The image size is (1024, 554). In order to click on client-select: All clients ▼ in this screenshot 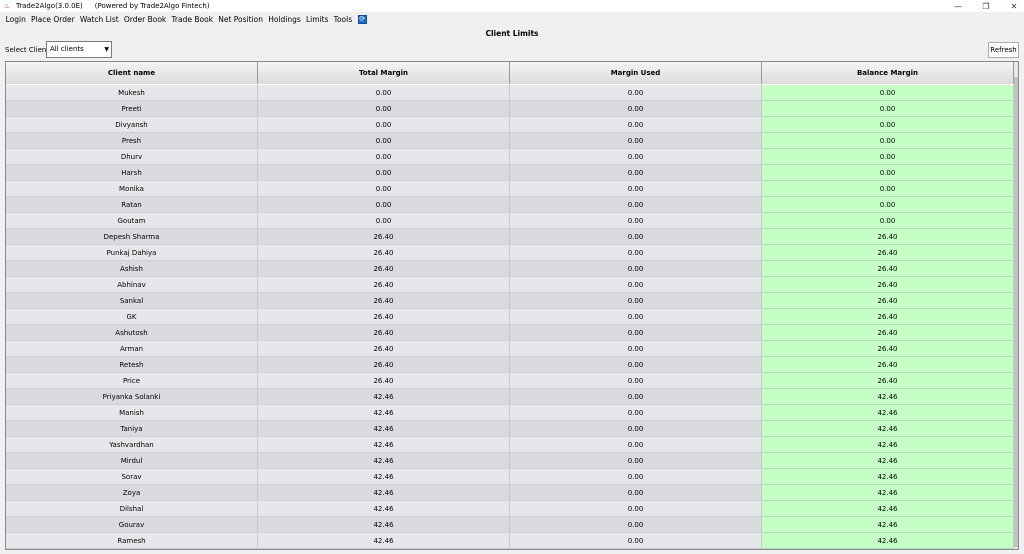, I will do `click(79, 49)`.